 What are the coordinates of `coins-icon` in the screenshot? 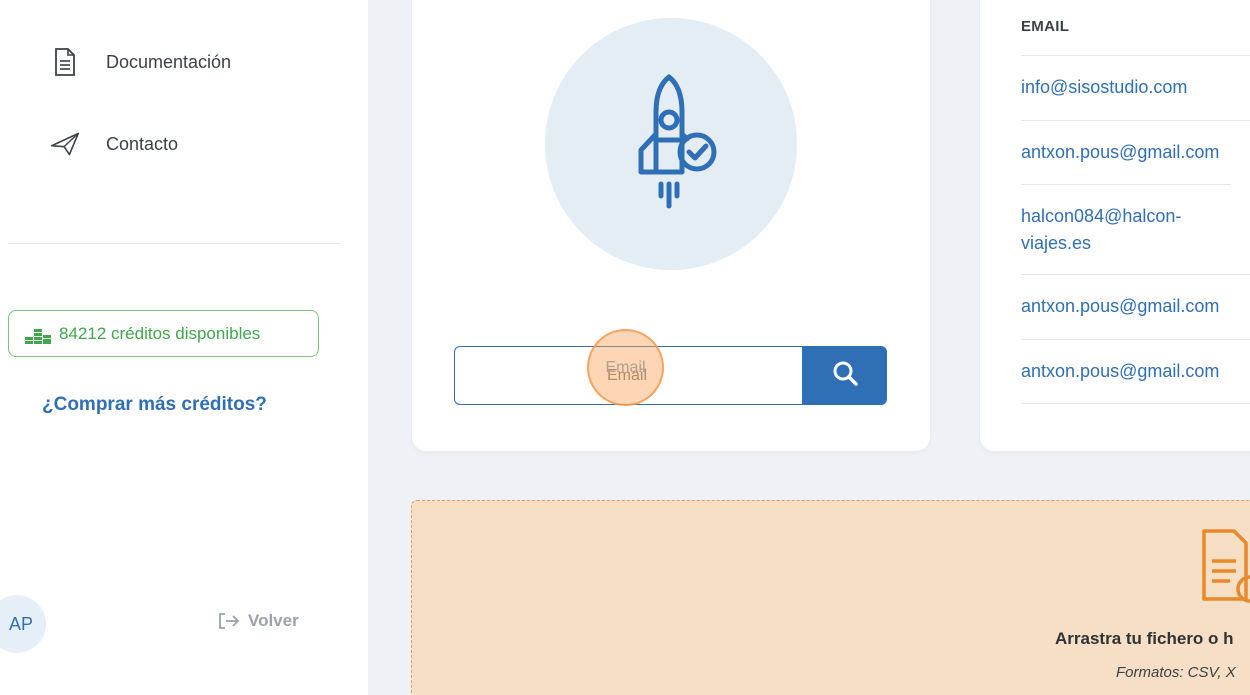 It's located at (38, 334).